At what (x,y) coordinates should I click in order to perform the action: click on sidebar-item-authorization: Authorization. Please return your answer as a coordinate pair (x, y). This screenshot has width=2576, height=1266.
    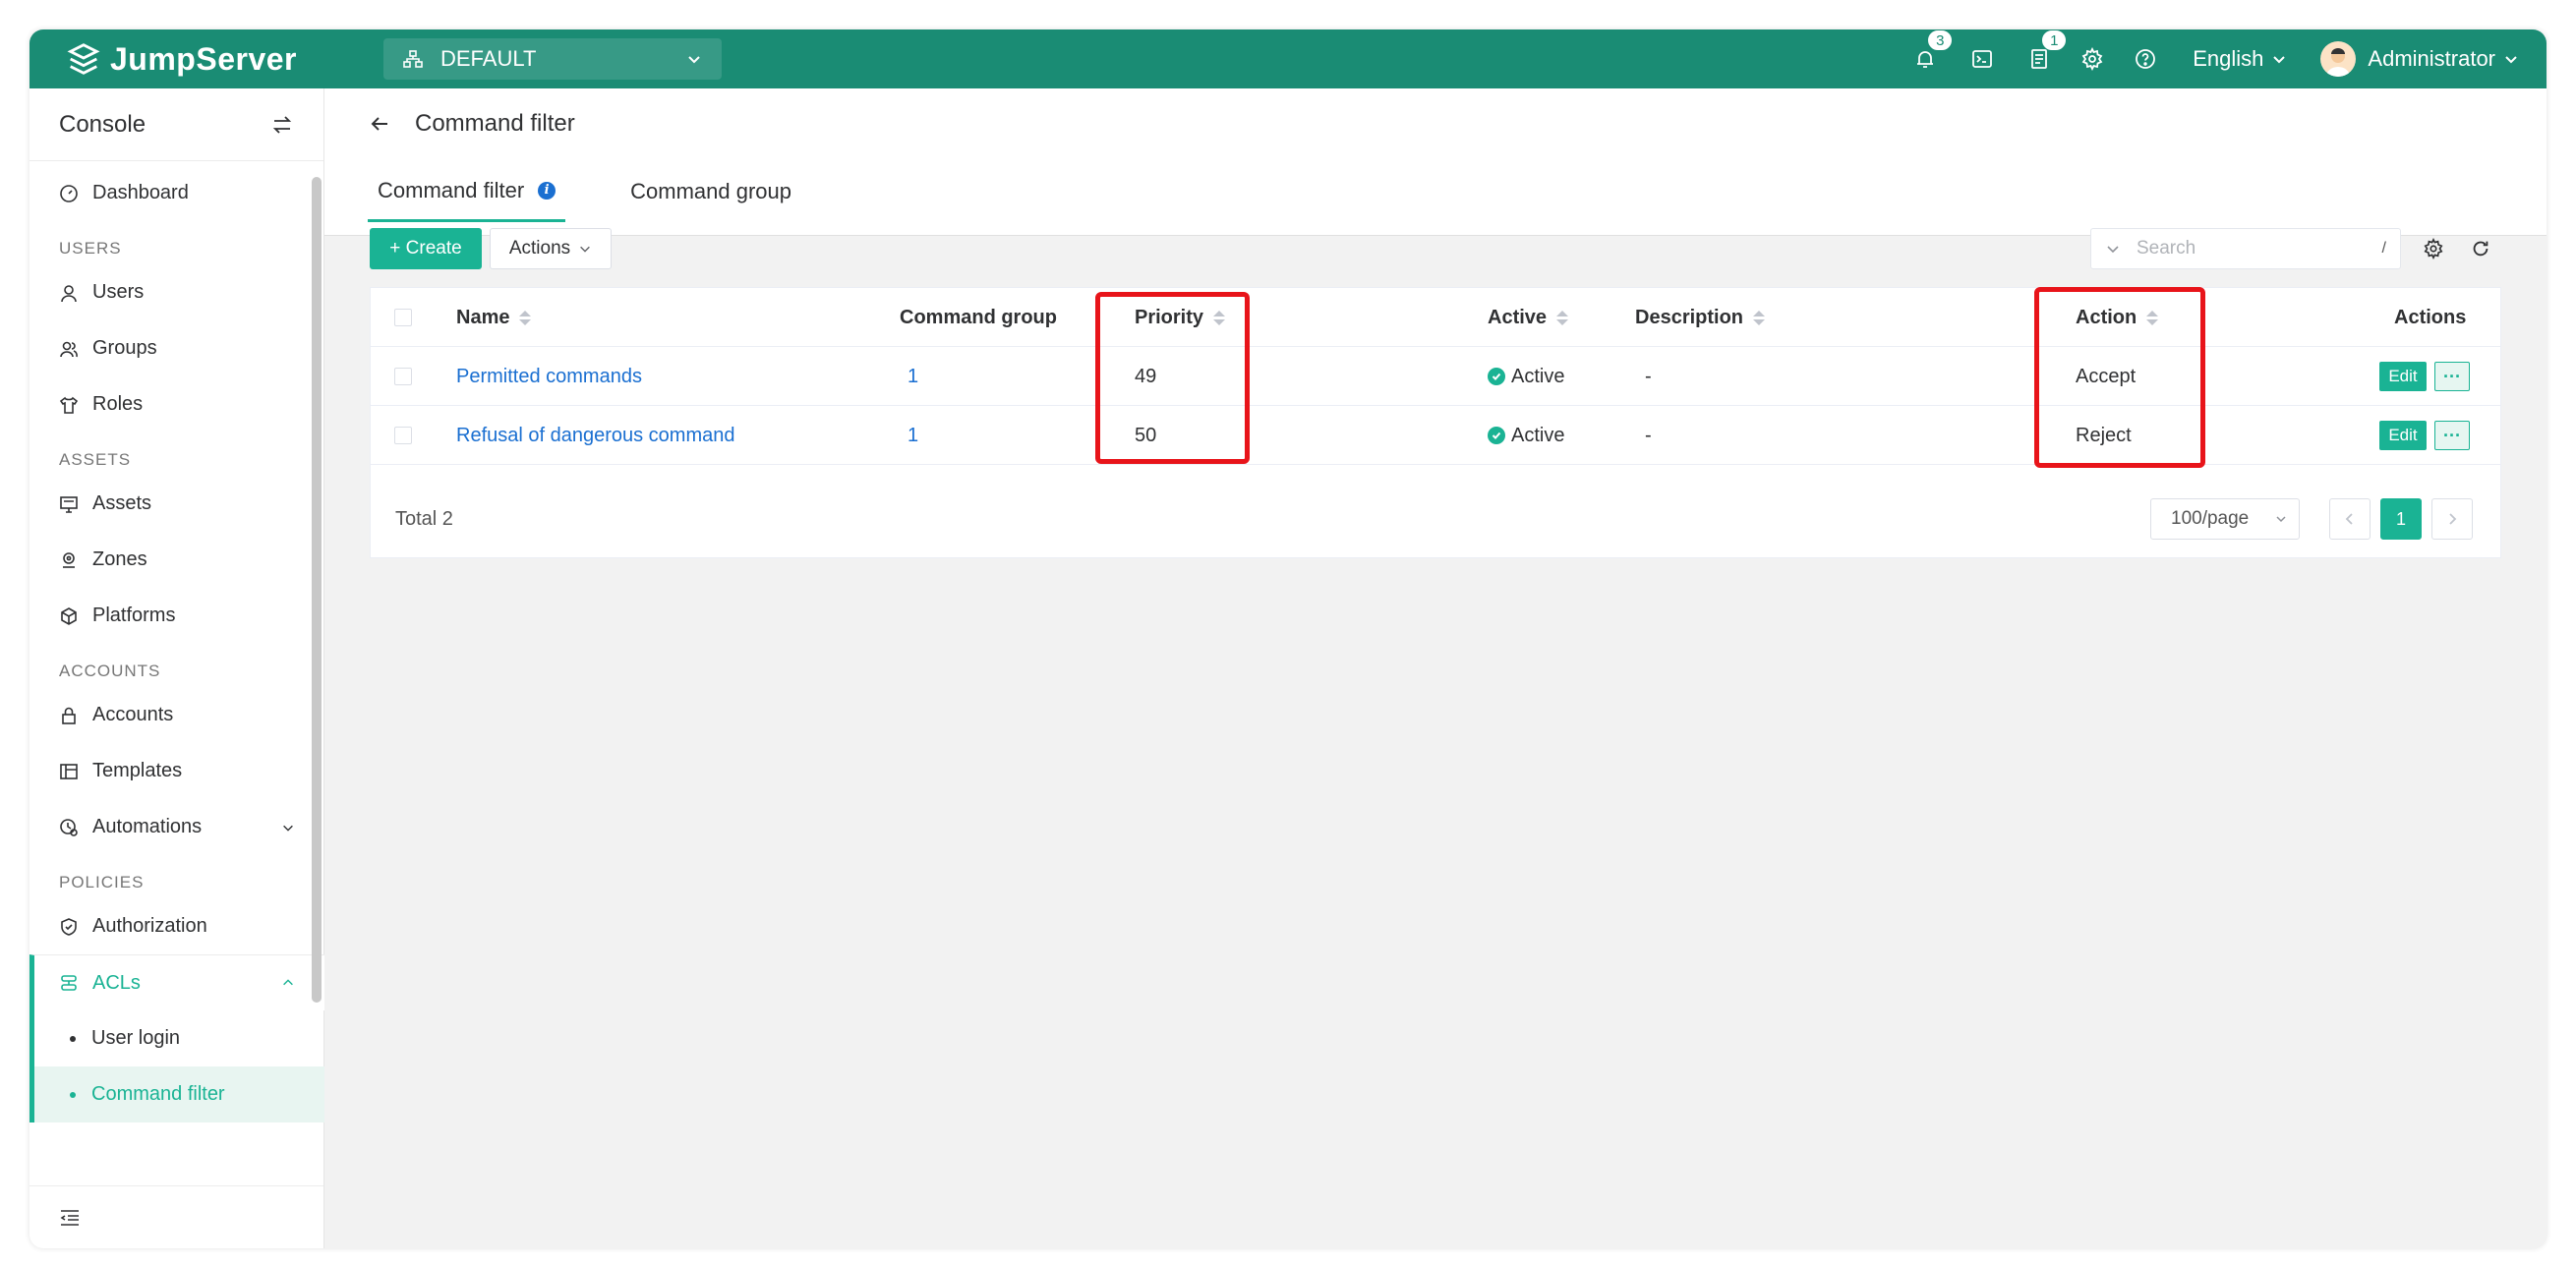
    Looking at the image, I should click on (176, 926).